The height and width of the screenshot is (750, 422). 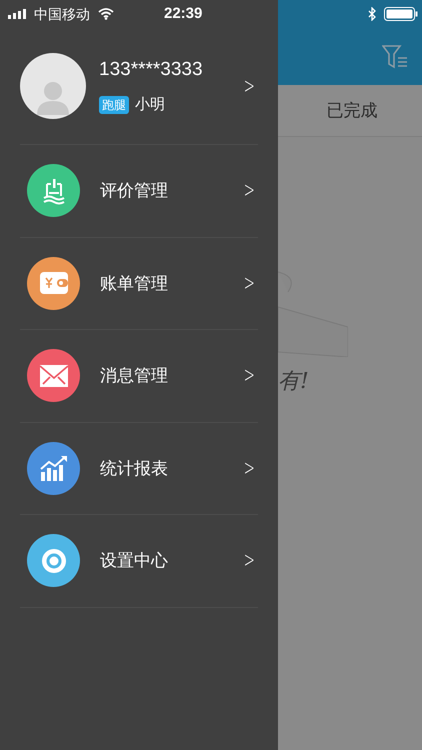 I want to click on tab: 已完成, so click(x=350, y=111).